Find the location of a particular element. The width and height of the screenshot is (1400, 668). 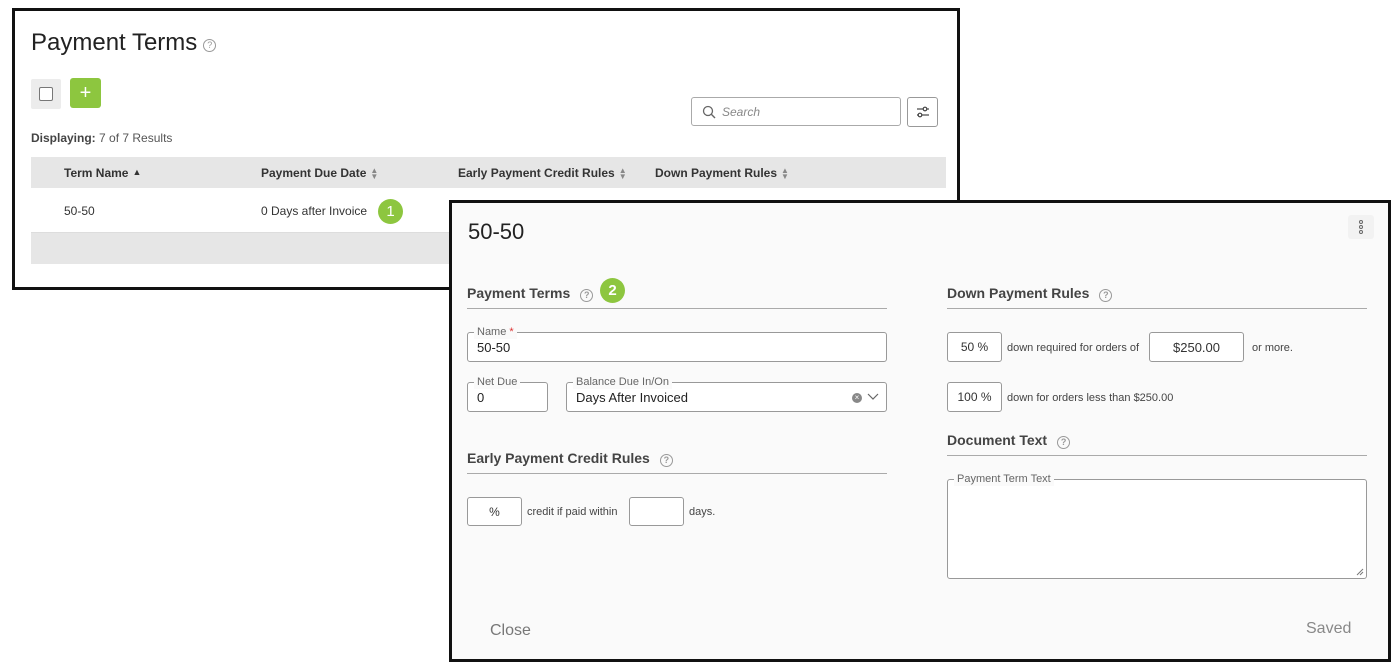

filter-button is located at coordinates (922, 112).